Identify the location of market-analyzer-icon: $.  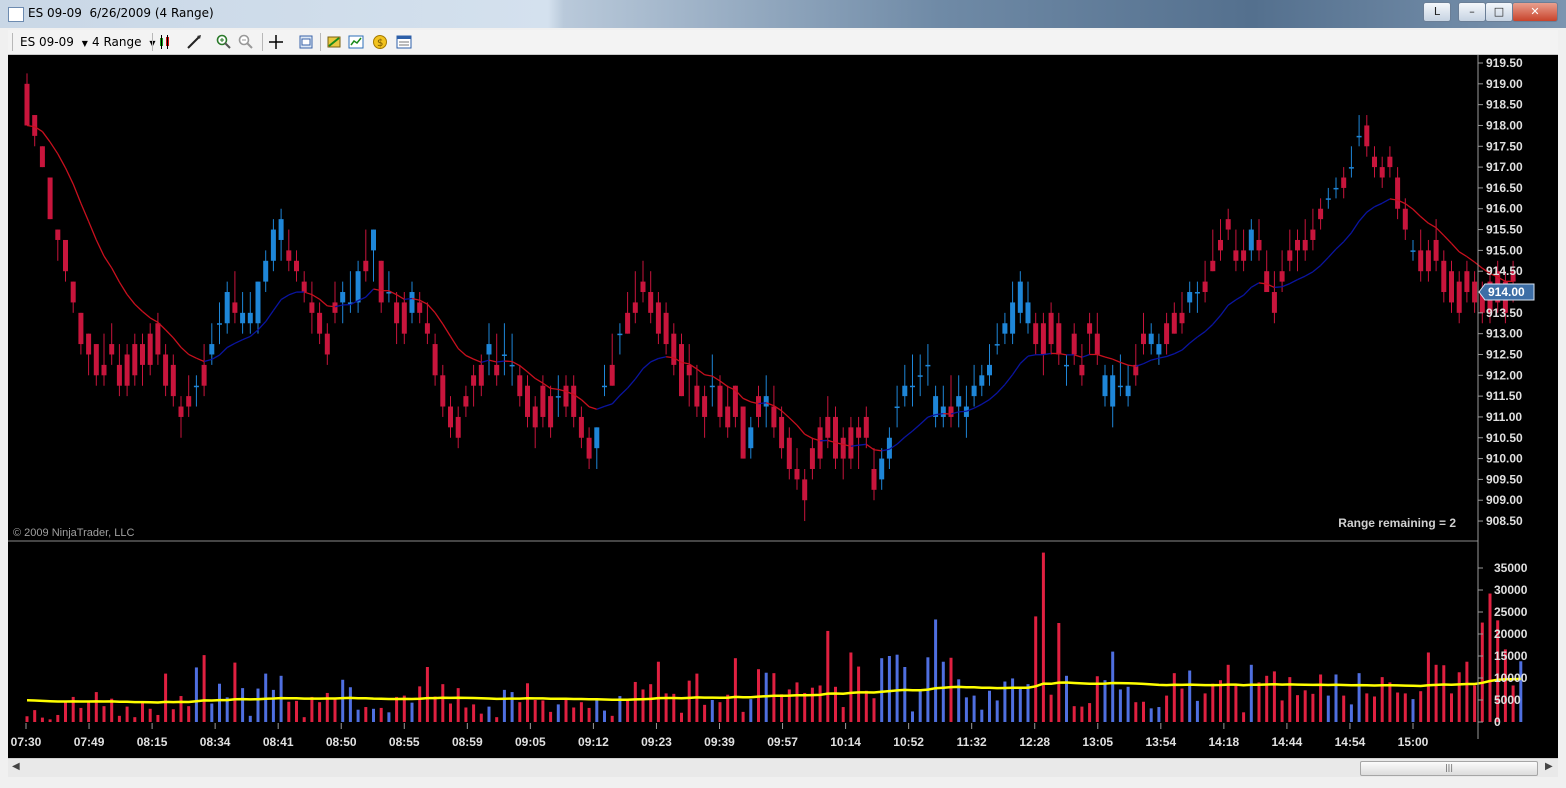
(380, 42).